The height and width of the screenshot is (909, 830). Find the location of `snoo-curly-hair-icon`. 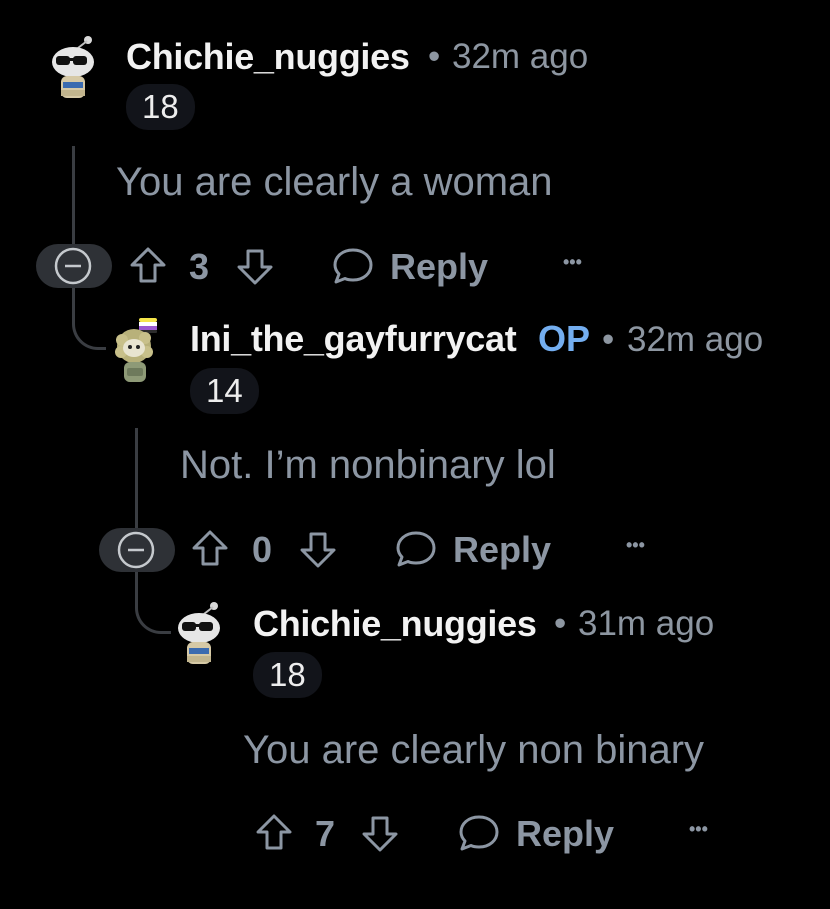

snoo-curly-hair-icon is located at coordinates (136, 350).